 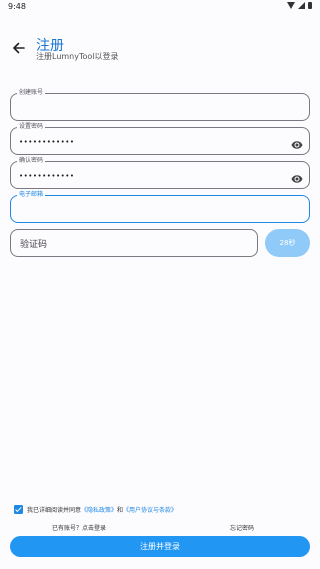 I want to click on status-time: 9:48, so click(x=17, y=6).